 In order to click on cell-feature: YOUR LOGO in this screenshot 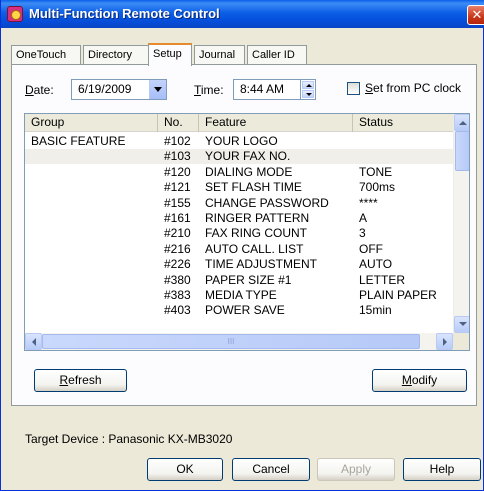, I will do `click(241, 141)`.